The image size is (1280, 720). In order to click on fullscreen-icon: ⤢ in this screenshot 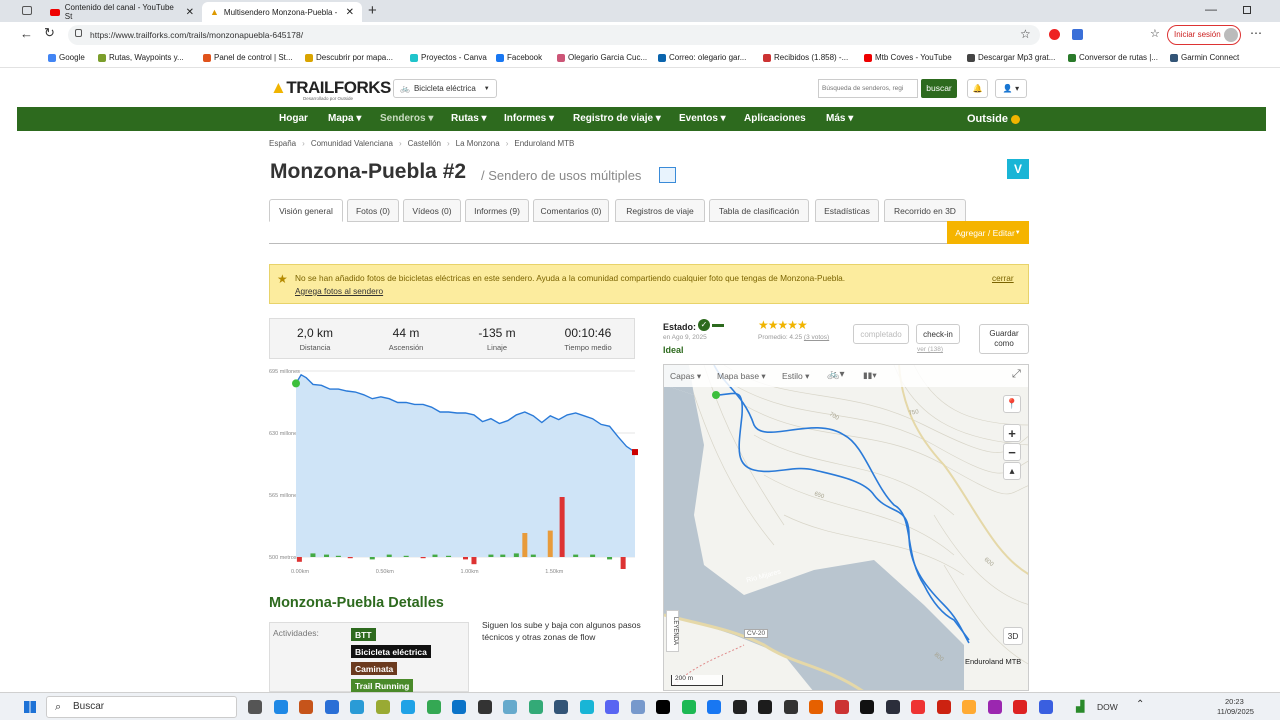, I will do `click(1016, 374)`.